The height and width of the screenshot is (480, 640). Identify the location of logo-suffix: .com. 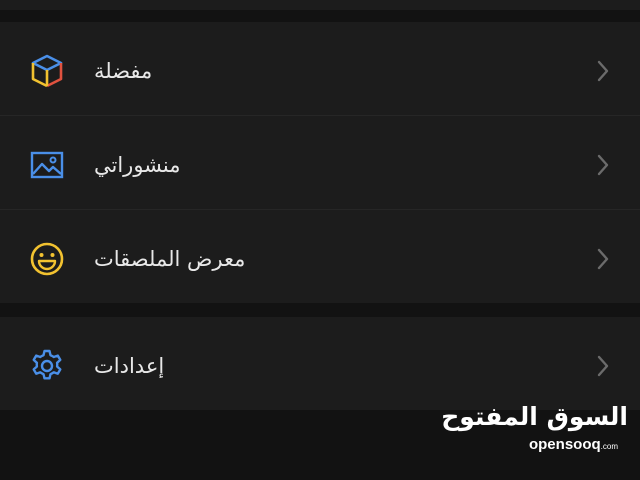
(609, 446).